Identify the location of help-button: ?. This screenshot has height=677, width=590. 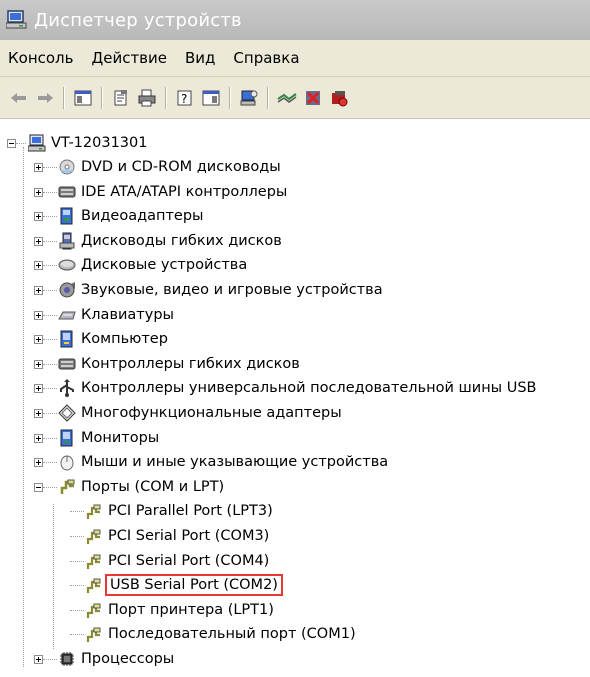
(185, 98).